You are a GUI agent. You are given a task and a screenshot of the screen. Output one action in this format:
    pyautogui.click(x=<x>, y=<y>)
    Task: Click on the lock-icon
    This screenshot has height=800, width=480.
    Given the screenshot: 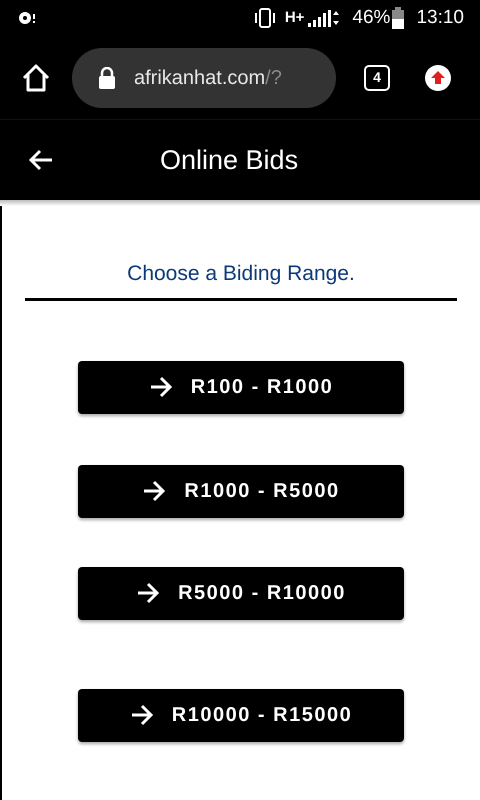 What is the action you would take?
    pyautogui.click(x=107, y=77)
    